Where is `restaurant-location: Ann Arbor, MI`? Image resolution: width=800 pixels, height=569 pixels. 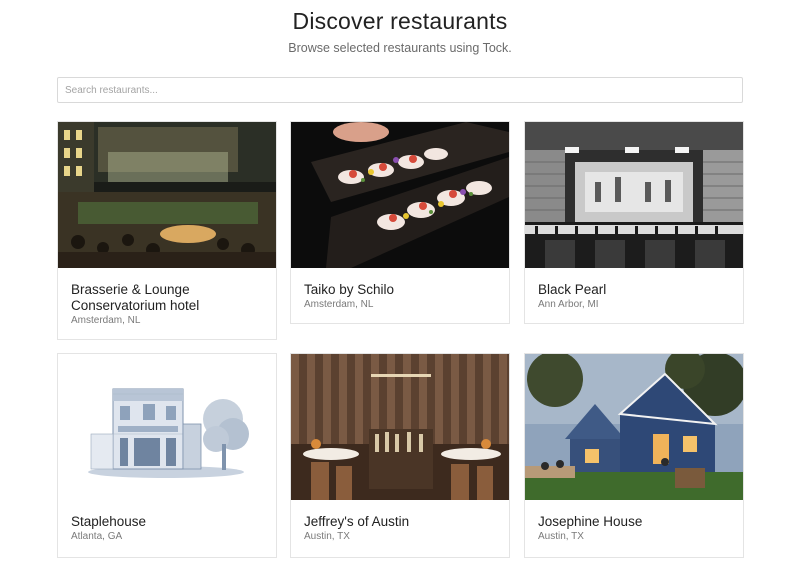 restaurant-location: Ann Arbor, MI is located at coordinates (568, 304).